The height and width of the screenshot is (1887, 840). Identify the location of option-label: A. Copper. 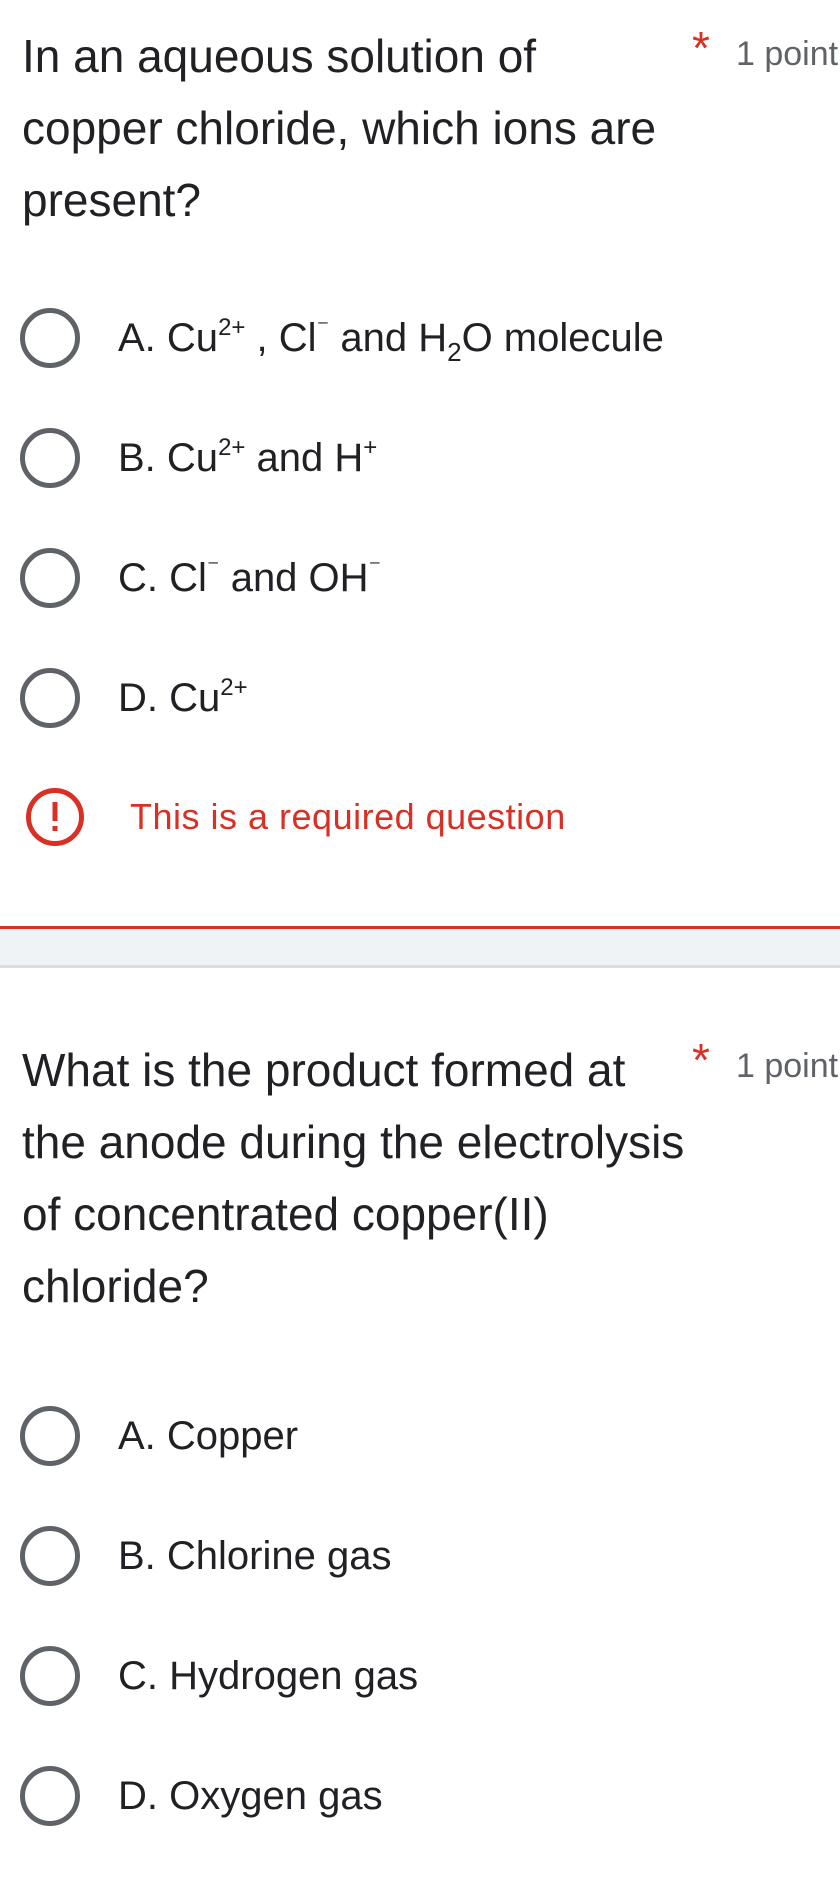
(208, 1436).